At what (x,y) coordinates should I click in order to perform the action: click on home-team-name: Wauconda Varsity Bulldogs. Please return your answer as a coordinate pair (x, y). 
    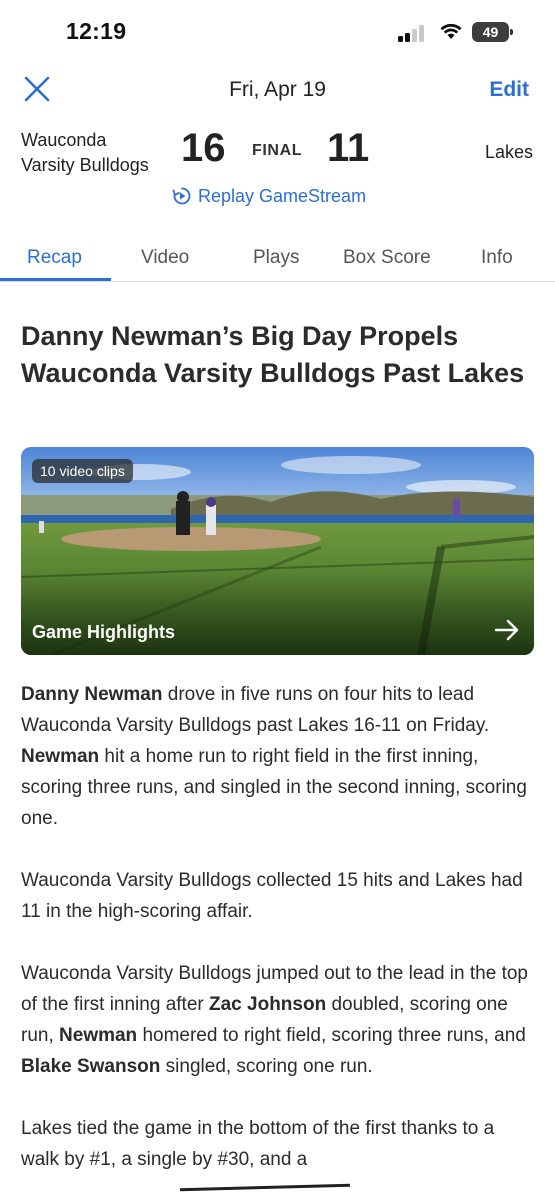
    Looking at the image, I should click on (85, 153).